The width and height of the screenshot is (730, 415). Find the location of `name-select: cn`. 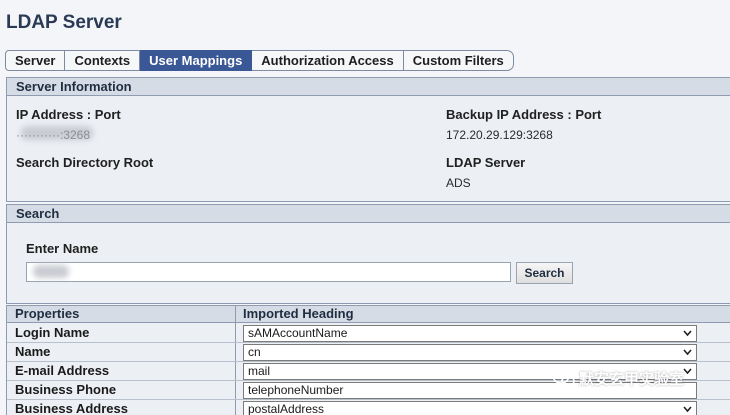

name-select: cn is located at coordinates (470, 352).